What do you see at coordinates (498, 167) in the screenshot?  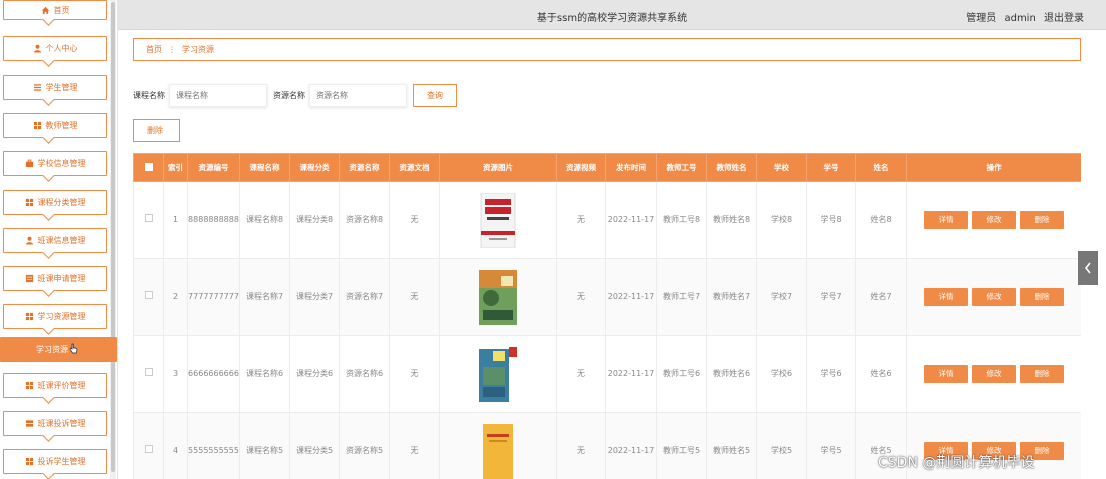 I see `column-header: 资源图片` at bounding box center [498, 167].